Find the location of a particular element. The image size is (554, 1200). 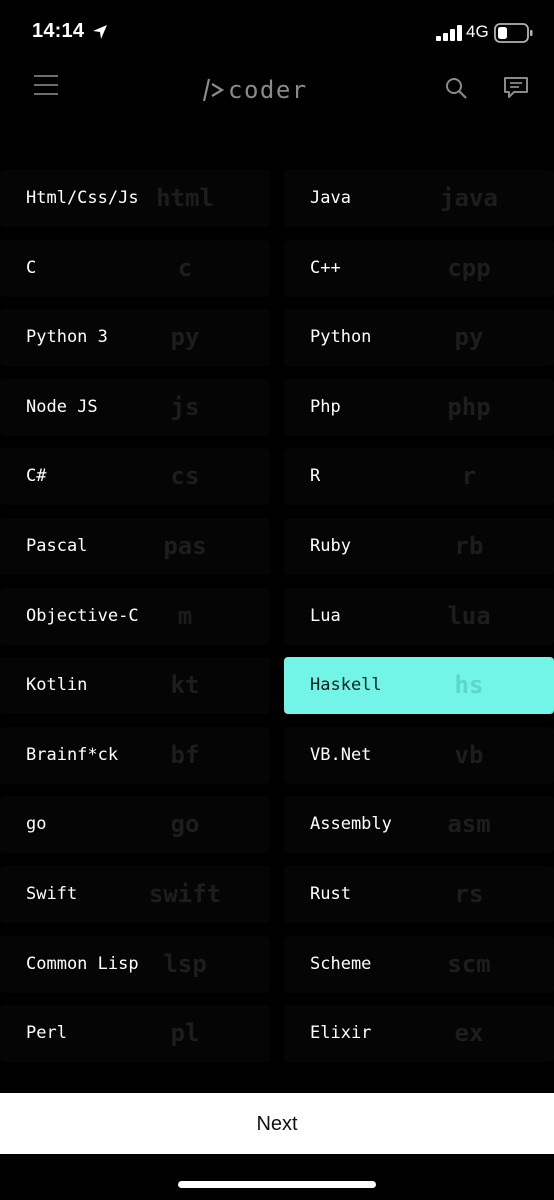

language-tile: Rr is located at coordinates (419, 476).